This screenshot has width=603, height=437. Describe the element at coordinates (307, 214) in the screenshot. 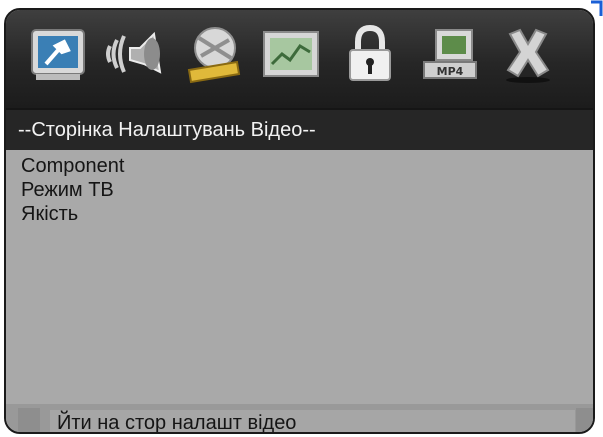

I see `menu-item-quality: Якість` at that location.